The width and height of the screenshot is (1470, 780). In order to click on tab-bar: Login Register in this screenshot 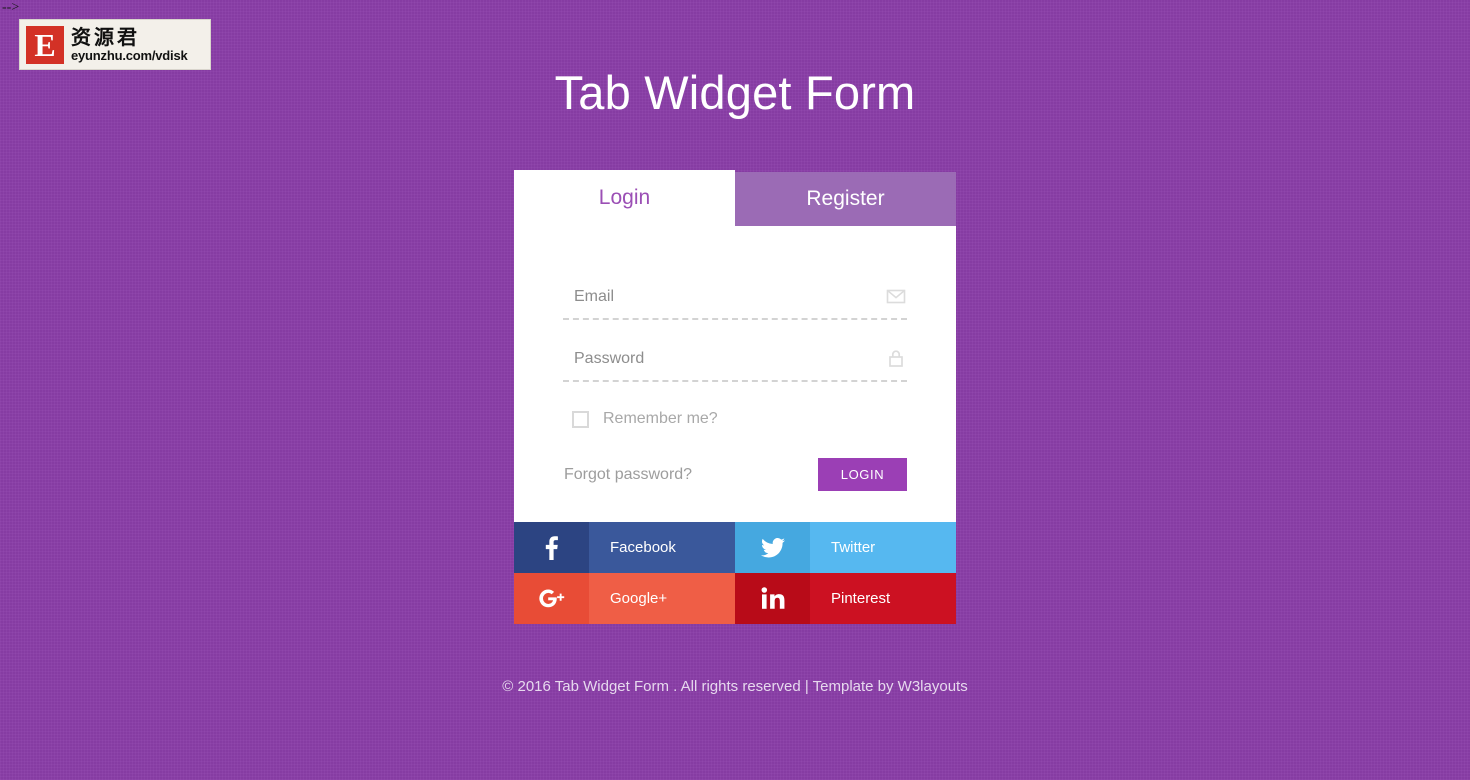, I will do `click(735, 198)`.